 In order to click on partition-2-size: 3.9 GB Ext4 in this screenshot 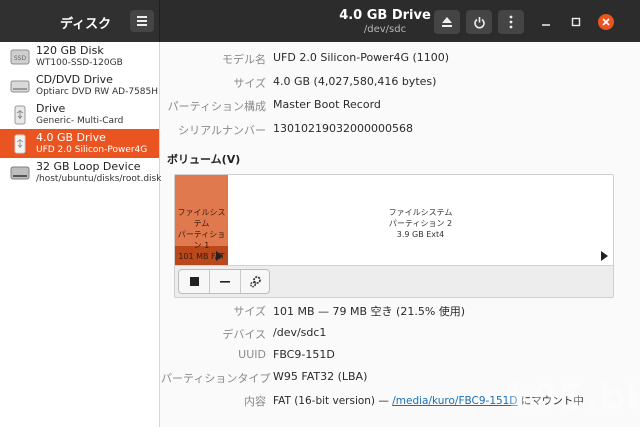, I will do `click(420, 234)`.